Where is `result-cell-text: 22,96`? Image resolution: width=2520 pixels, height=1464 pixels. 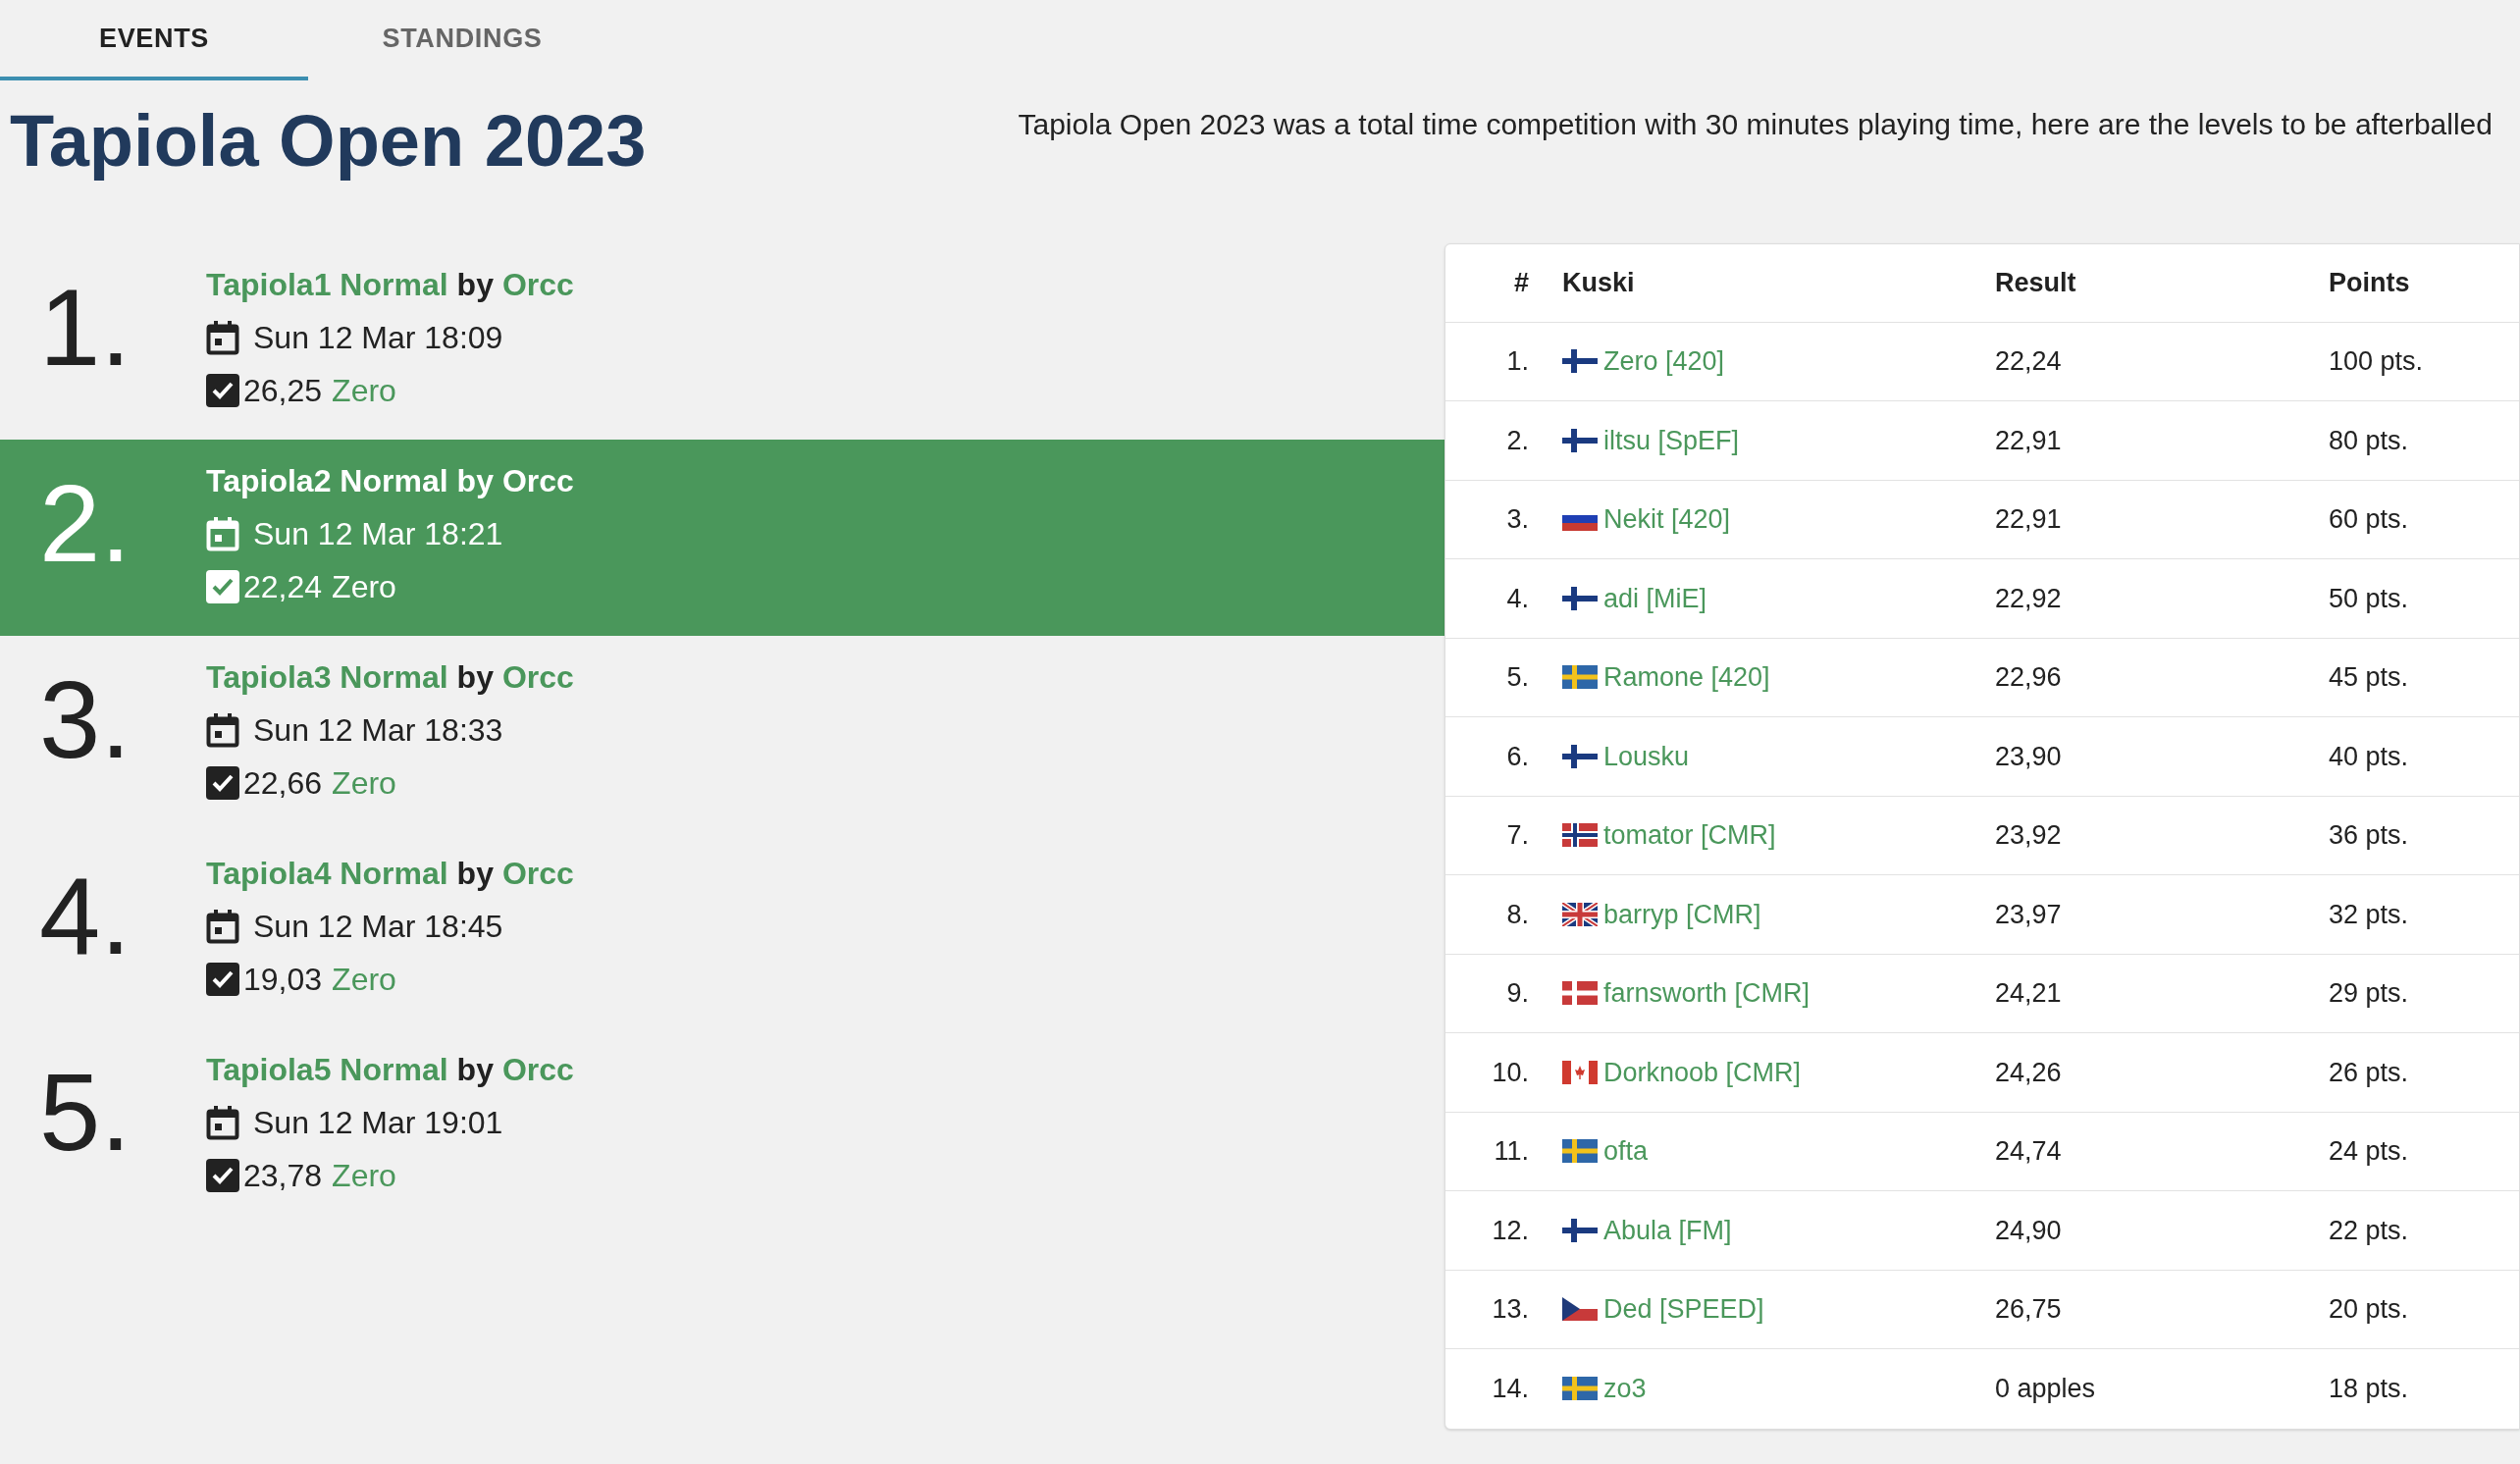
result-cell-text: 22,96 is located at coordinates (2029, 677).